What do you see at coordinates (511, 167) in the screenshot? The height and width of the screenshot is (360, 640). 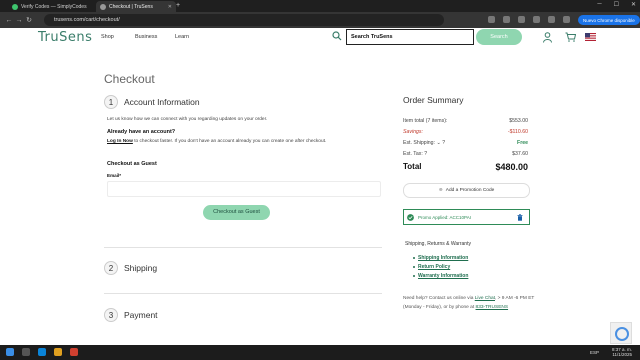 I see `total-value: $480.00` at bounding box center [511, 167].